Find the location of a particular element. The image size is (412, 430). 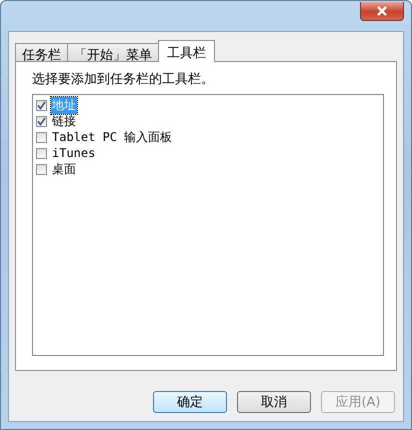

tab: 工具栏 is located at coordinates (186, 51).